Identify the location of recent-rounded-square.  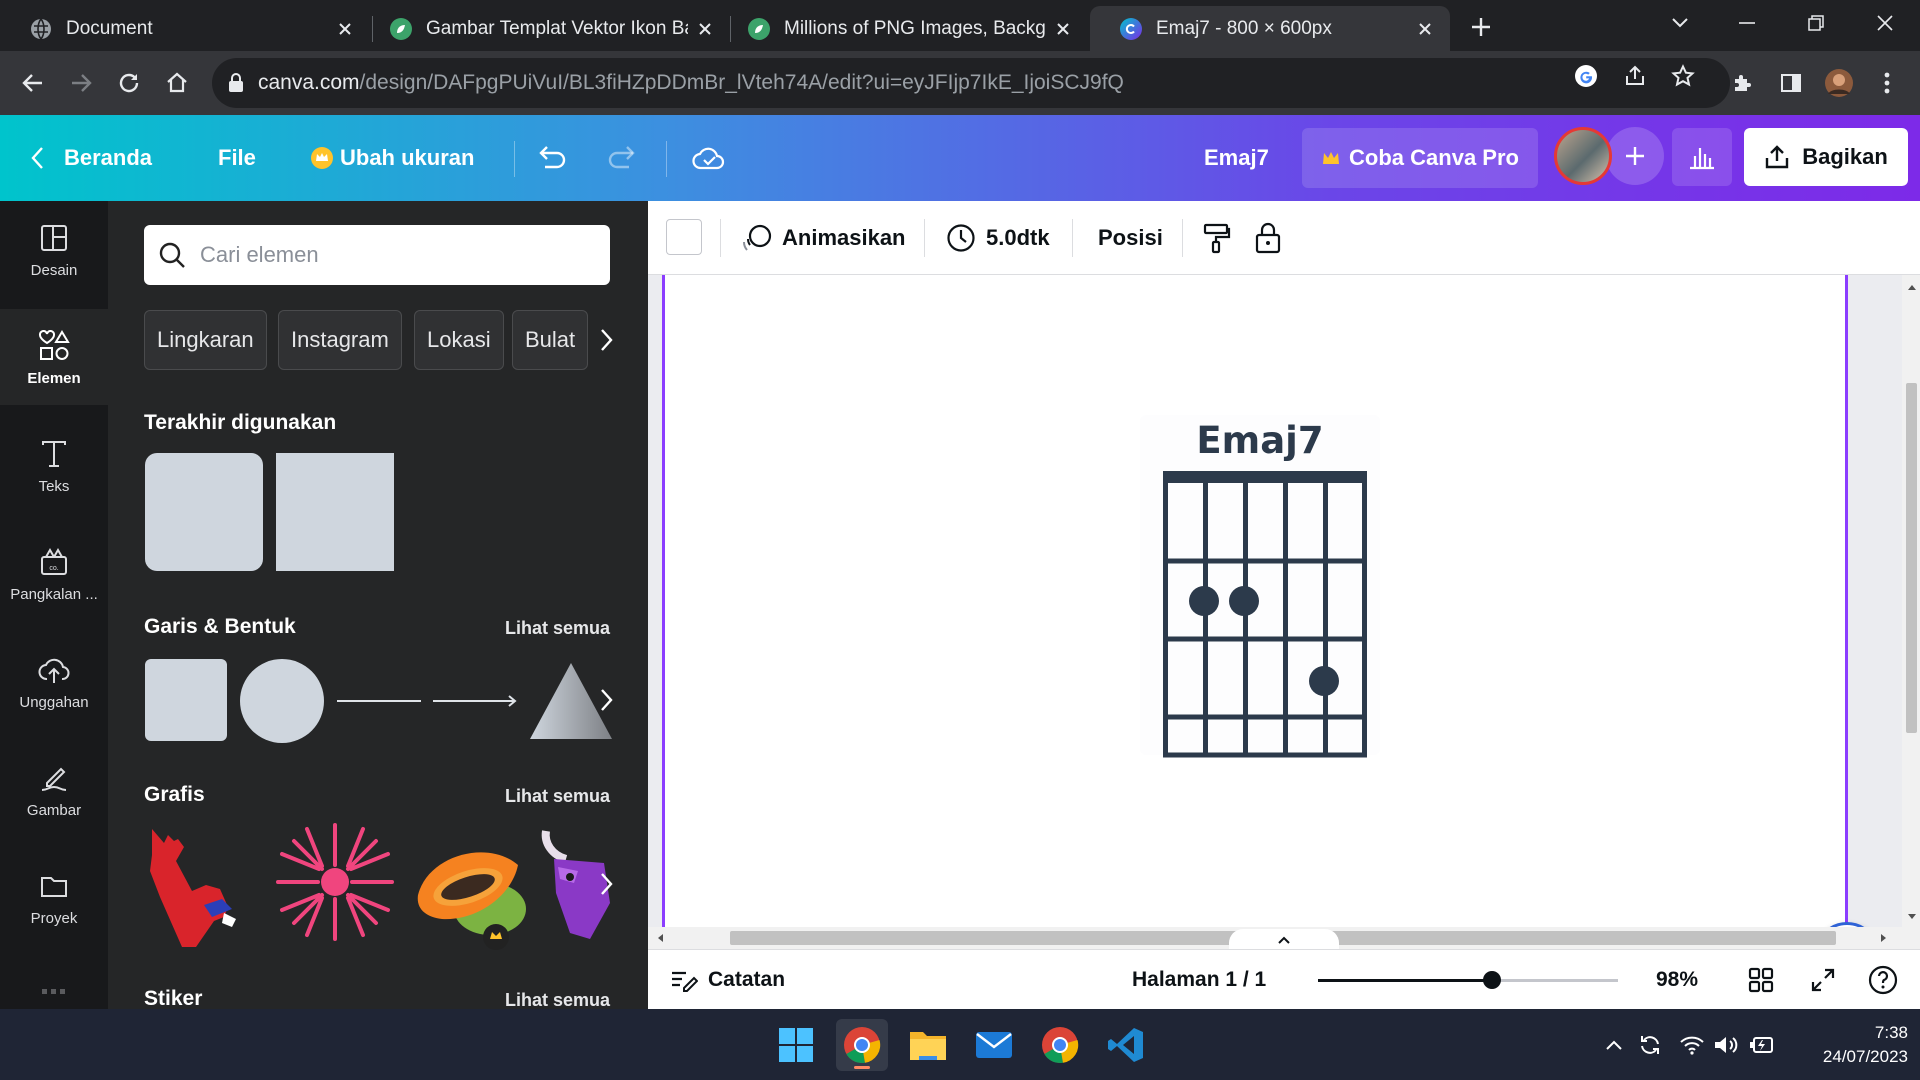
(204, 512).